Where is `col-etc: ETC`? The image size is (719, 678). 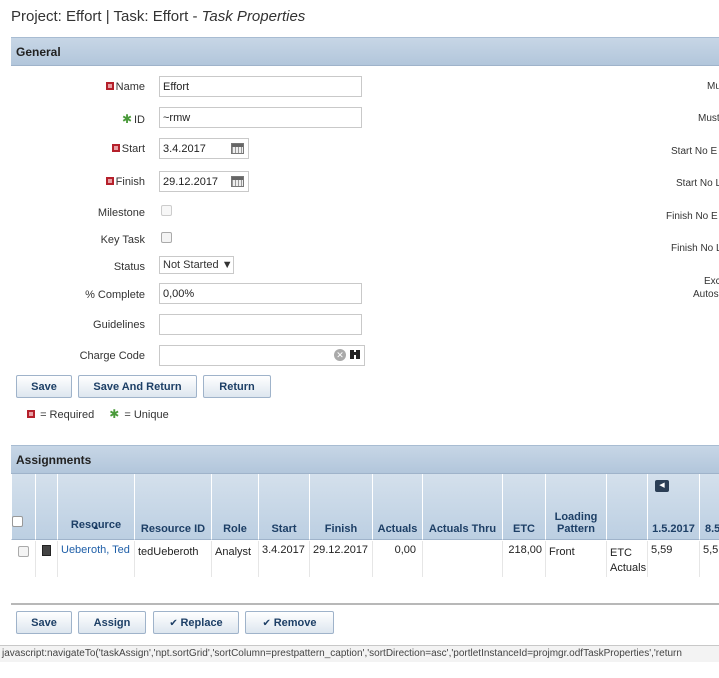
col-etc: ETC is located at coordinates (523, 507).